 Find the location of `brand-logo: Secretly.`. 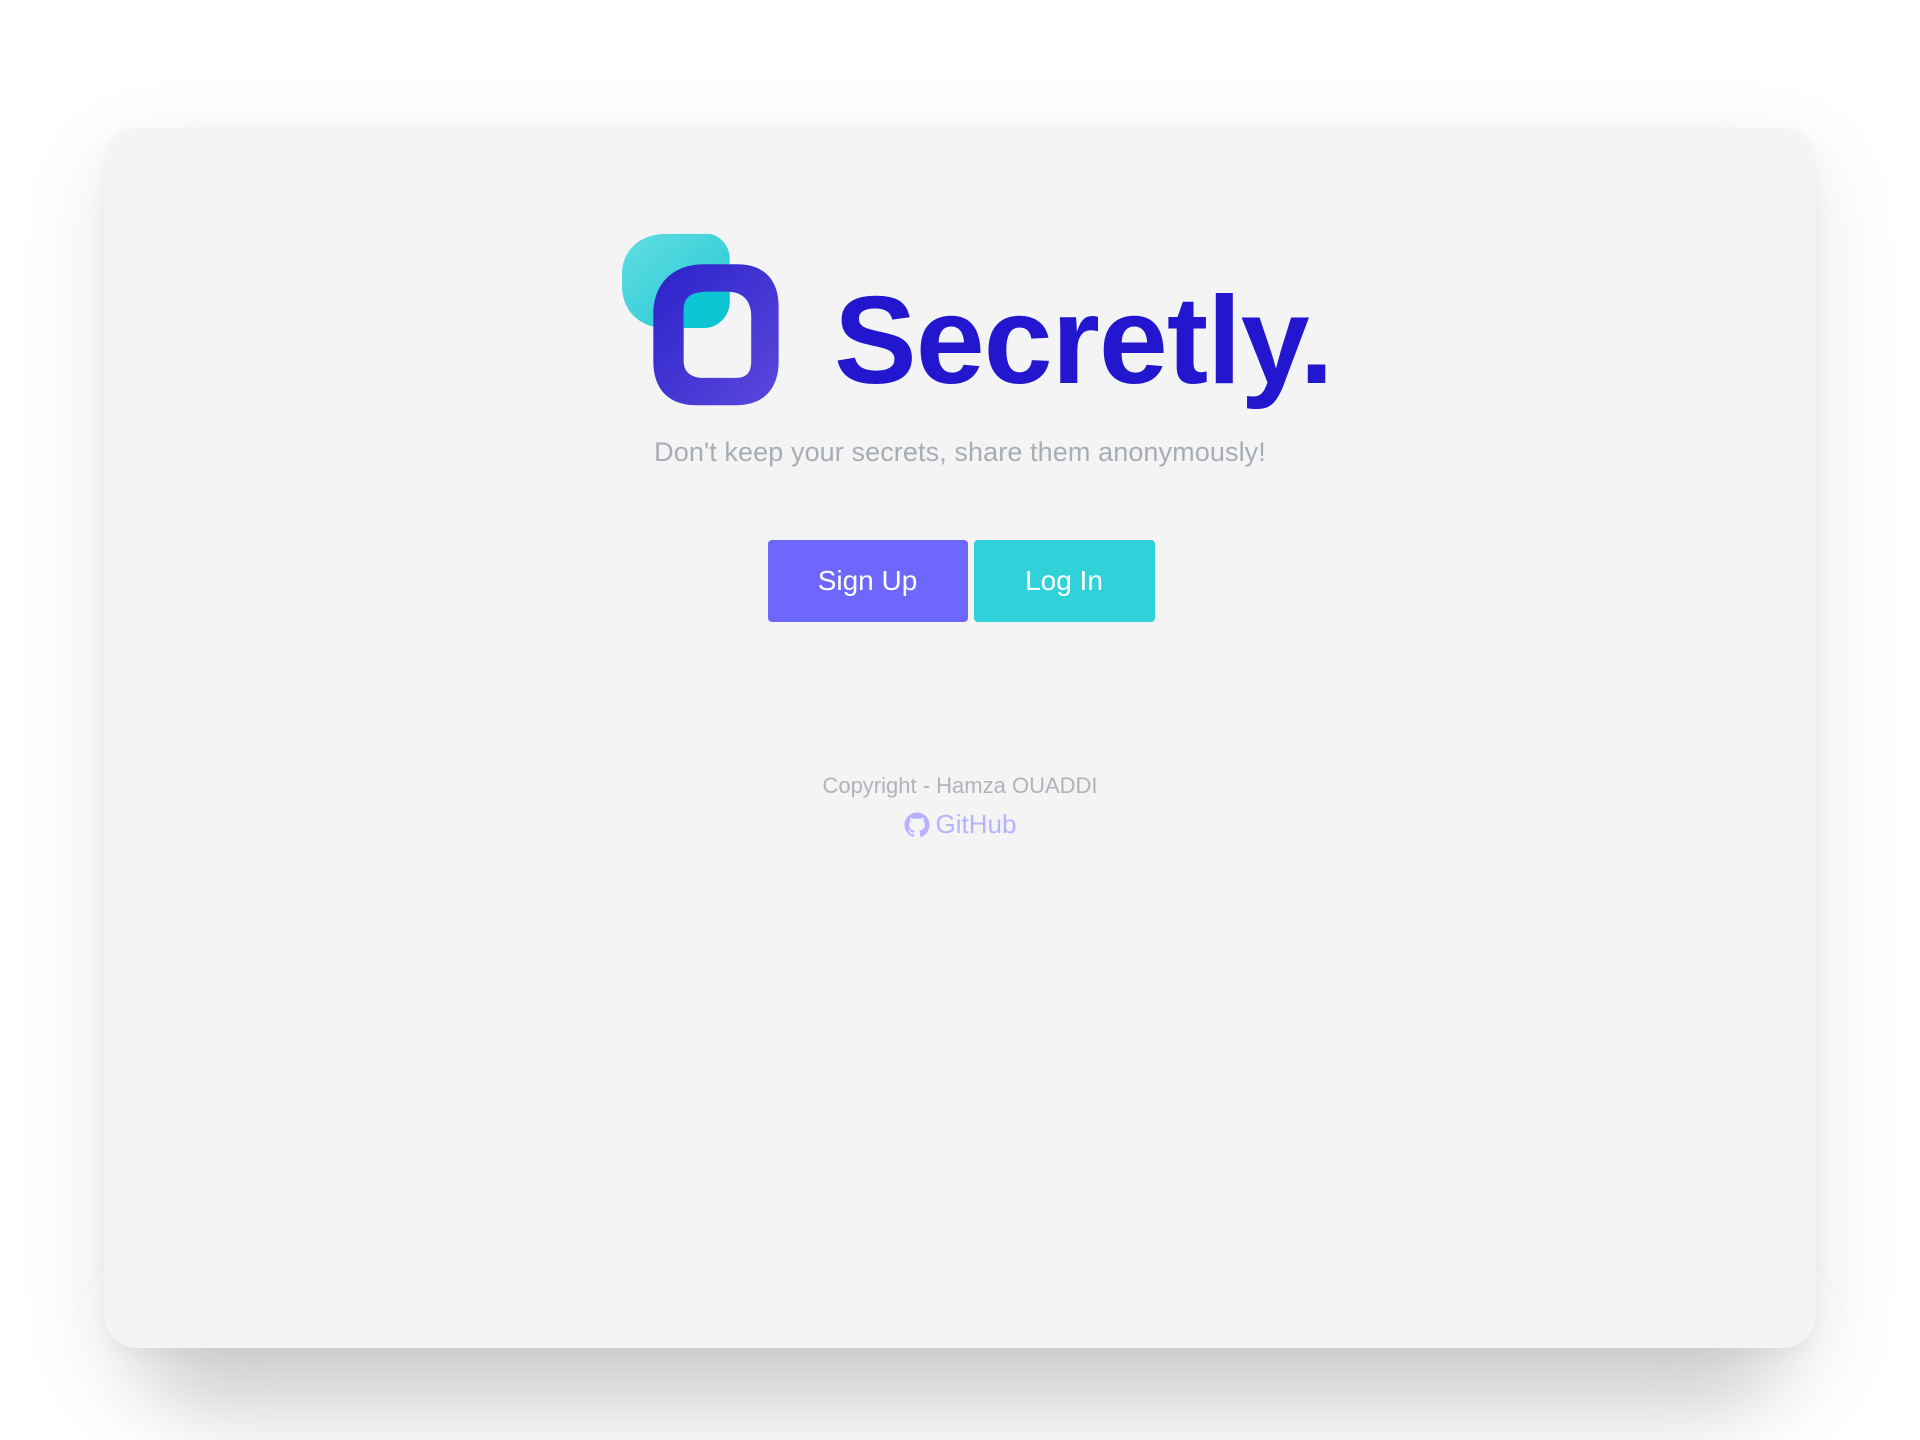

brand-logo: Secretly. is located at coordinates (997, 324).